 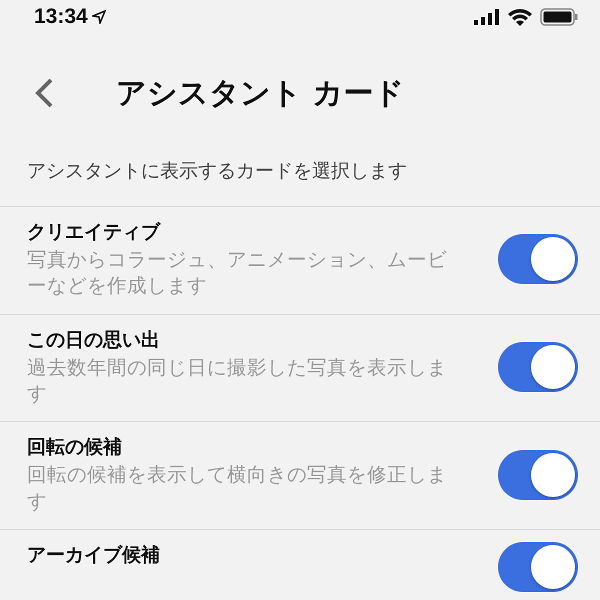 I want to click on card-title: この日の思い出, so click(x=94, y=340).